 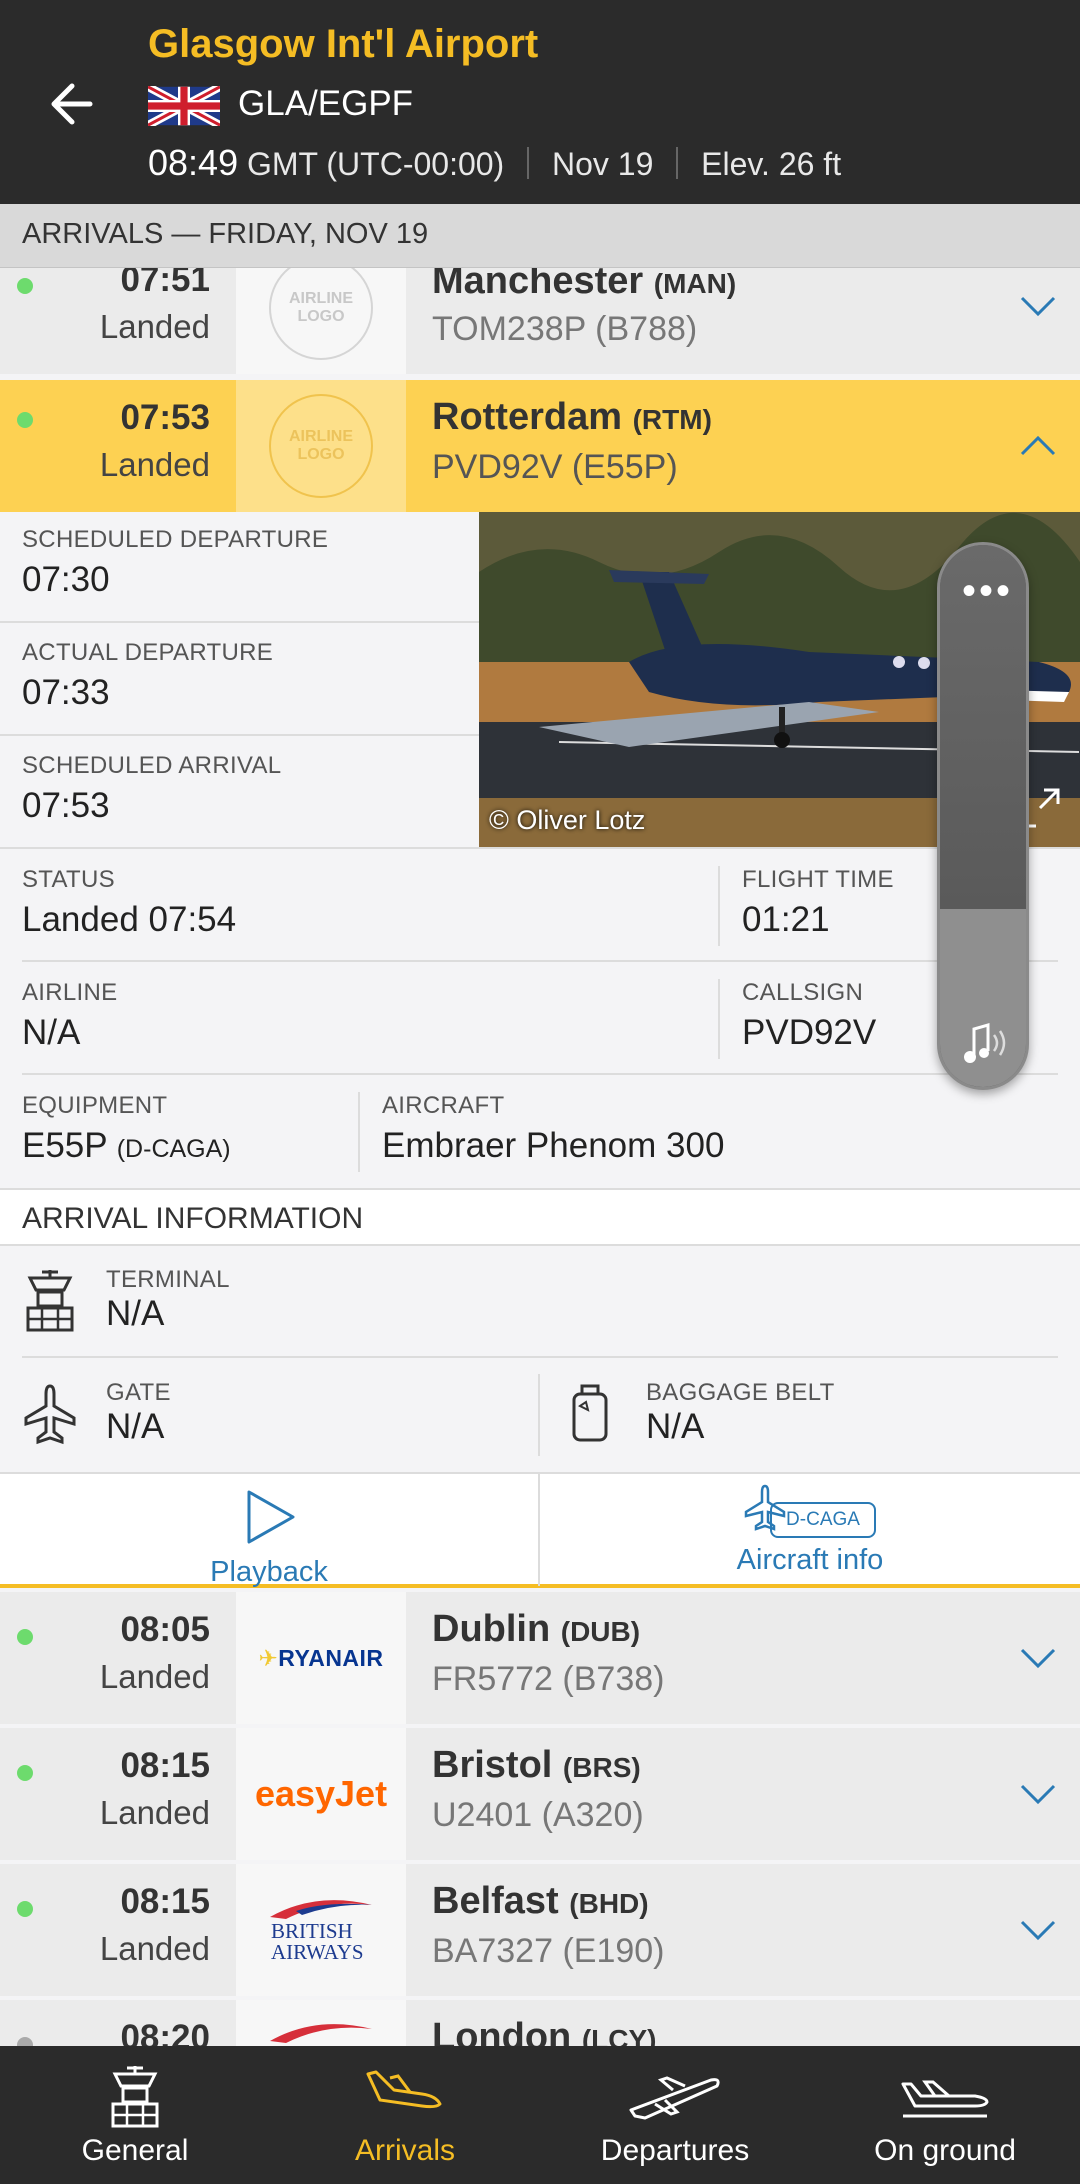 I want to click on airline-logo-cell: ✈RYANAIR, so click(x=321, y=1658).